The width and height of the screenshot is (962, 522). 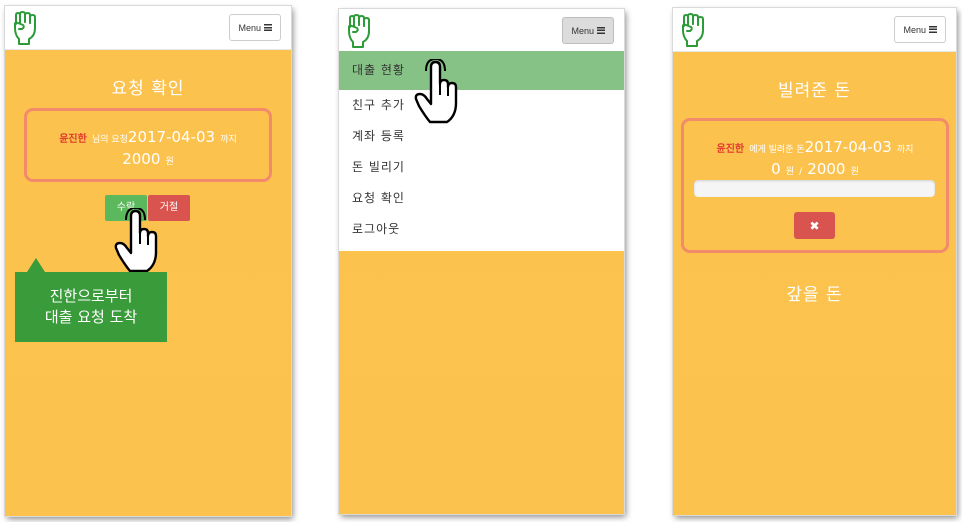 What do you see at coordinates (905, 150) in the screenshot?
I see `loan-until: 까지` at bounding box center [905, 150].